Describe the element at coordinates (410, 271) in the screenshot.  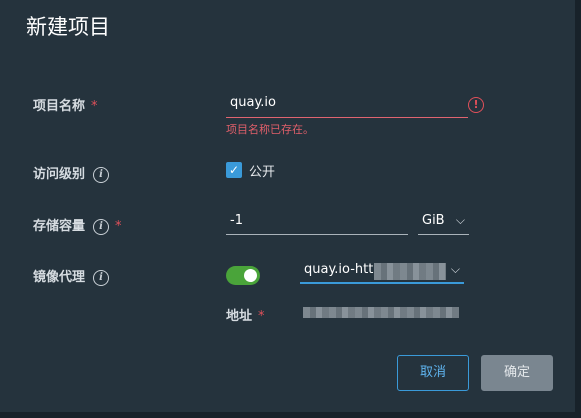
I see `redacted-region` at that location.